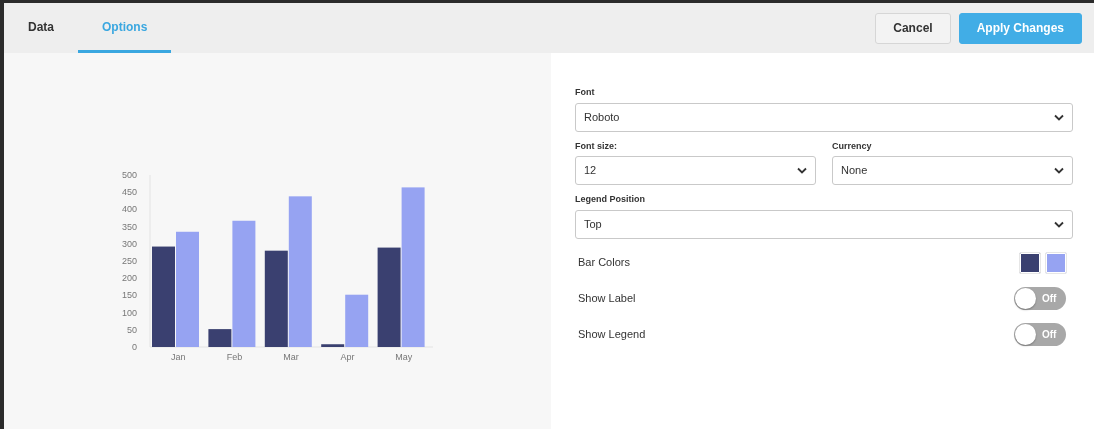 This screenshot has width=1094, height=429. I want to click on x-axis-label: Apr, so click(347, 357).